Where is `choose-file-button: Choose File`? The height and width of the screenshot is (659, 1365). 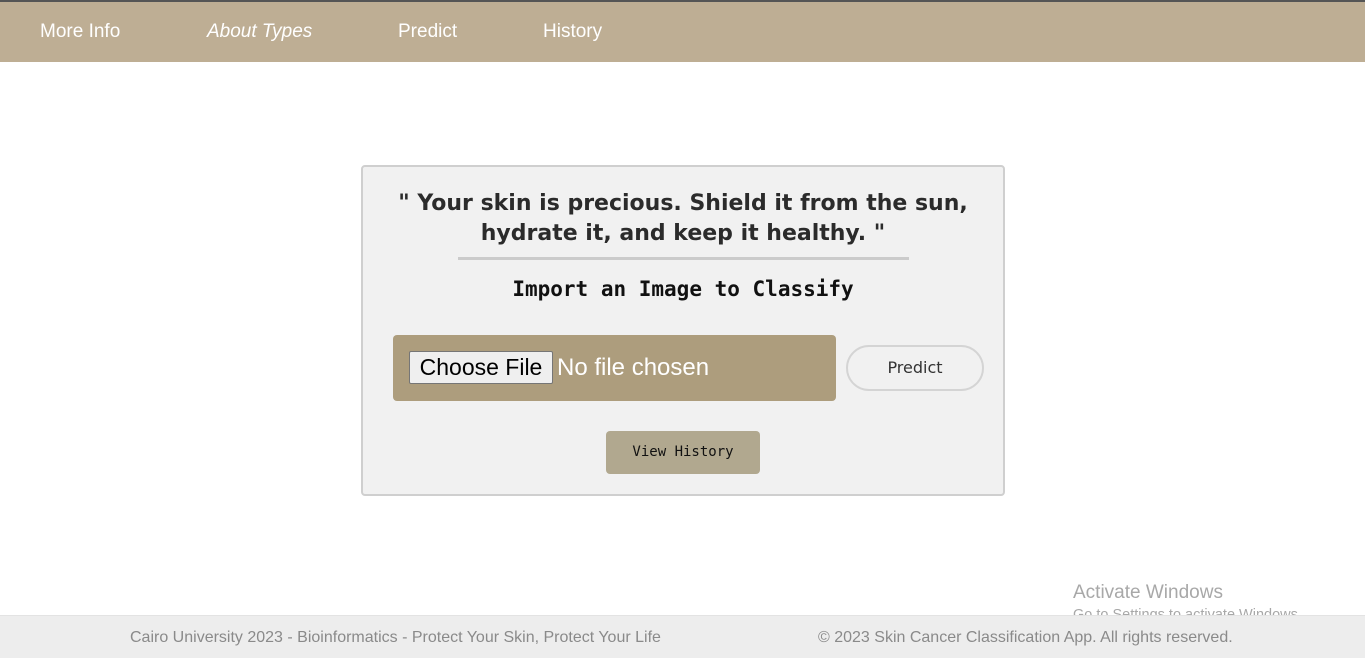
choose-file-button: Choose File is located at coordinates (481, 367).